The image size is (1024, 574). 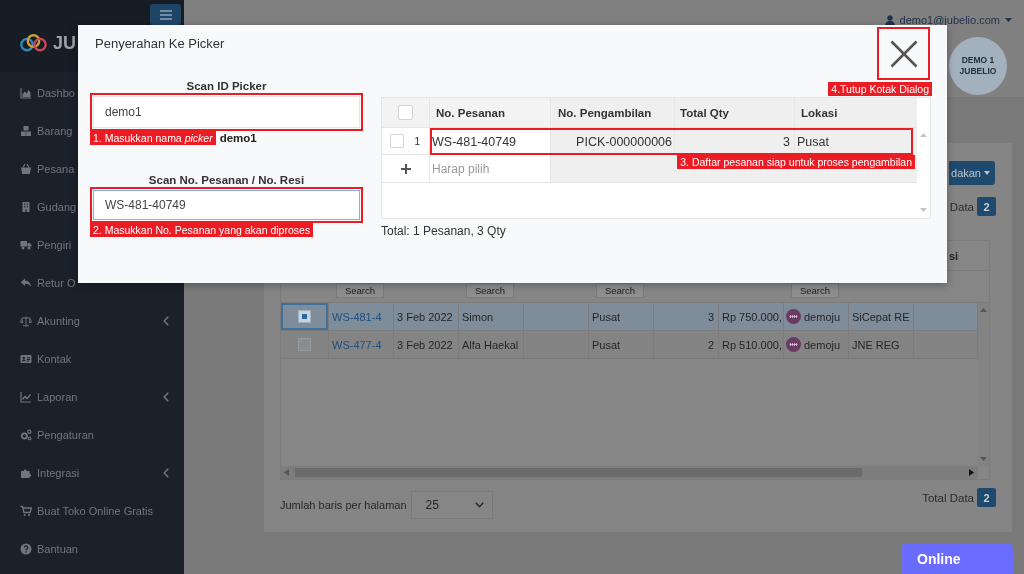 What do you see at coordinates (92, 473) in the screenshot?
I see `menu-item: Integrasi` at bounding box center [92, 473].